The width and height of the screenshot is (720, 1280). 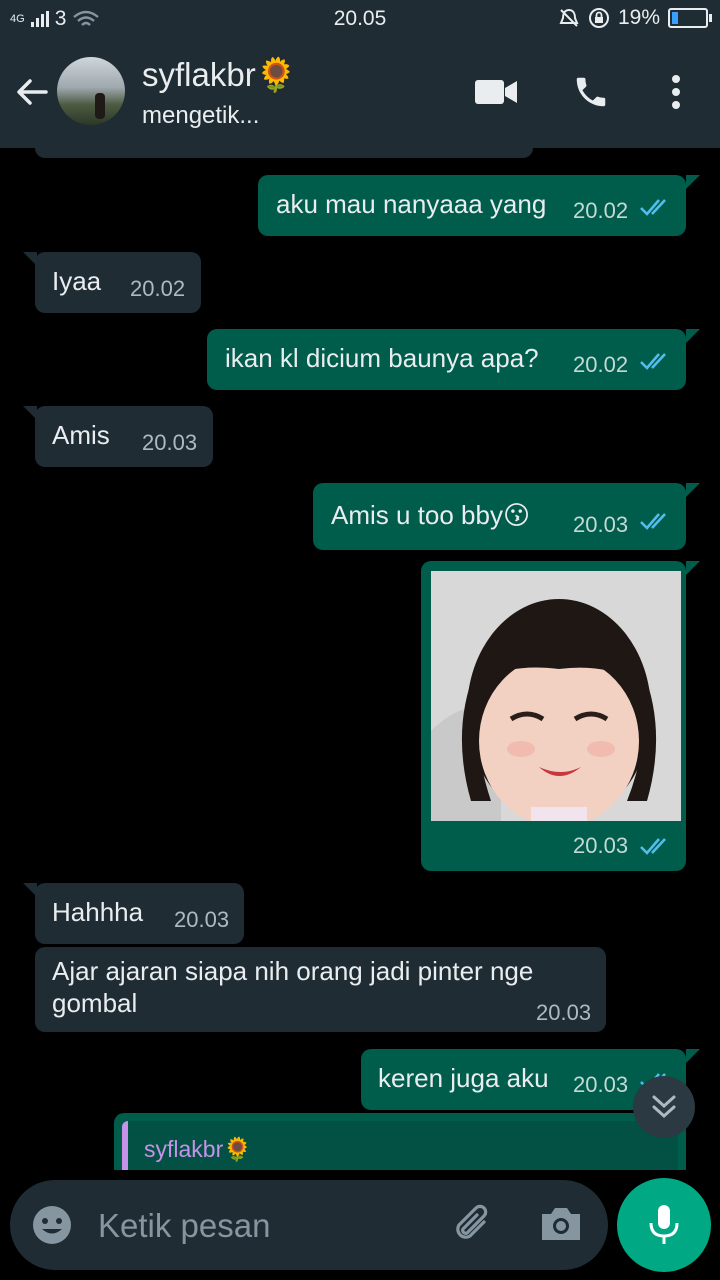 I want to click on shared-photo, so click(x=556, y=696).